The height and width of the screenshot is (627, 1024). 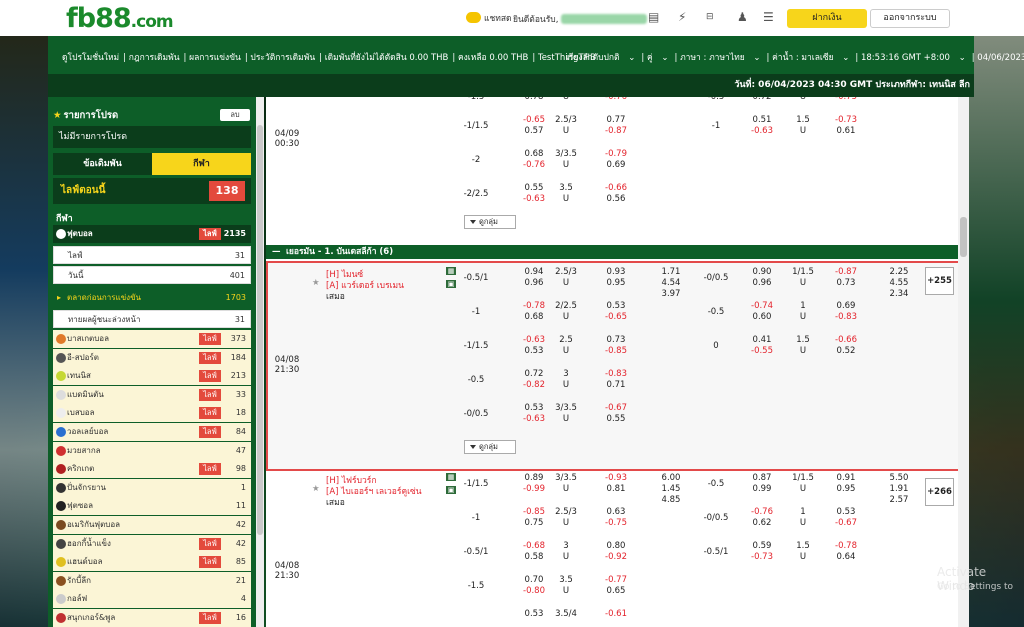 I want to click on odds-value: -0.74, so click(x=762, y=306).